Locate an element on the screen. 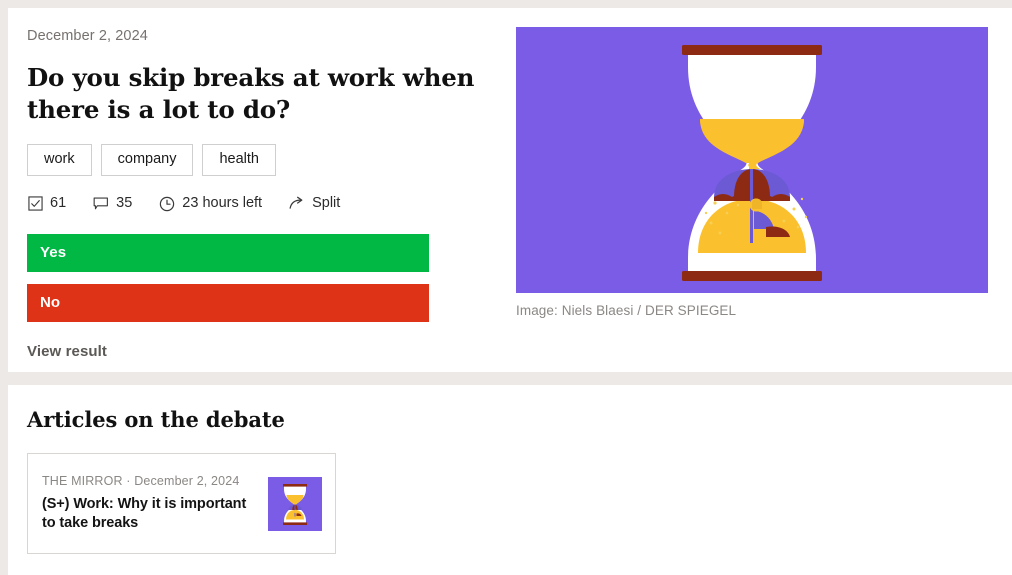 This screenshot has height=575, width=1012. tag-work: work is located at coordinates (59, 159).